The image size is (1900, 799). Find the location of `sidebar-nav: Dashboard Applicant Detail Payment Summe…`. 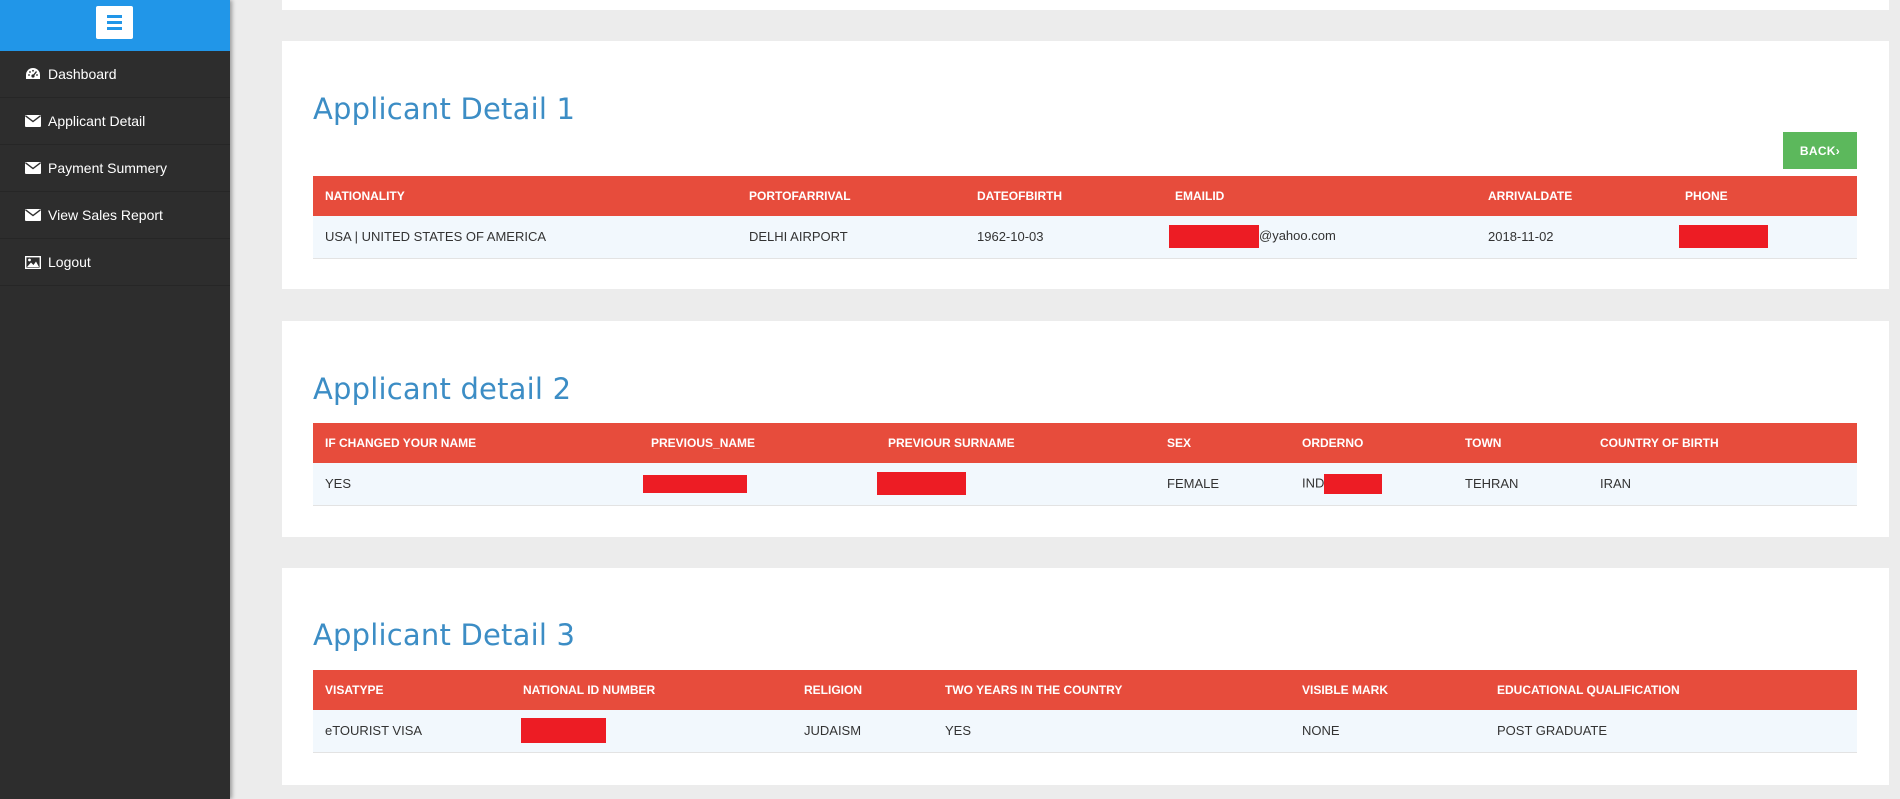

sidebar-nav: Dashboard Applicant Detail Payment Summe… is located at coordinates (115, 168).